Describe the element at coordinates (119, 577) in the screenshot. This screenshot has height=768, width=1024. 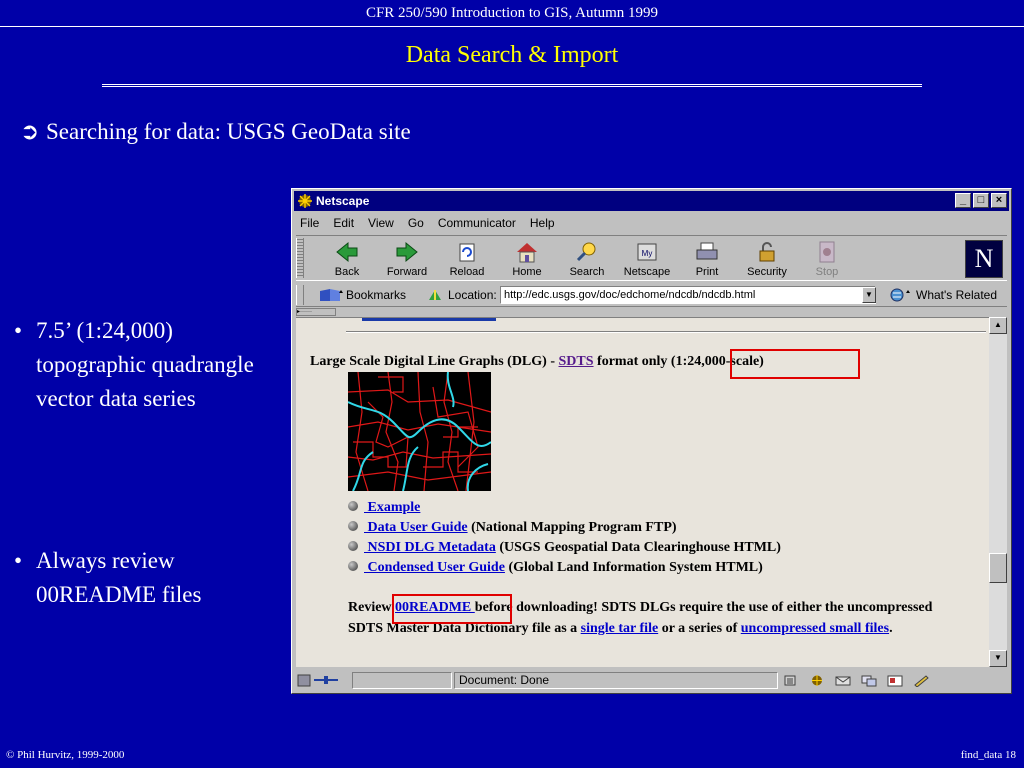
I see `side-bullet-text: Always review 00README files` at that location.